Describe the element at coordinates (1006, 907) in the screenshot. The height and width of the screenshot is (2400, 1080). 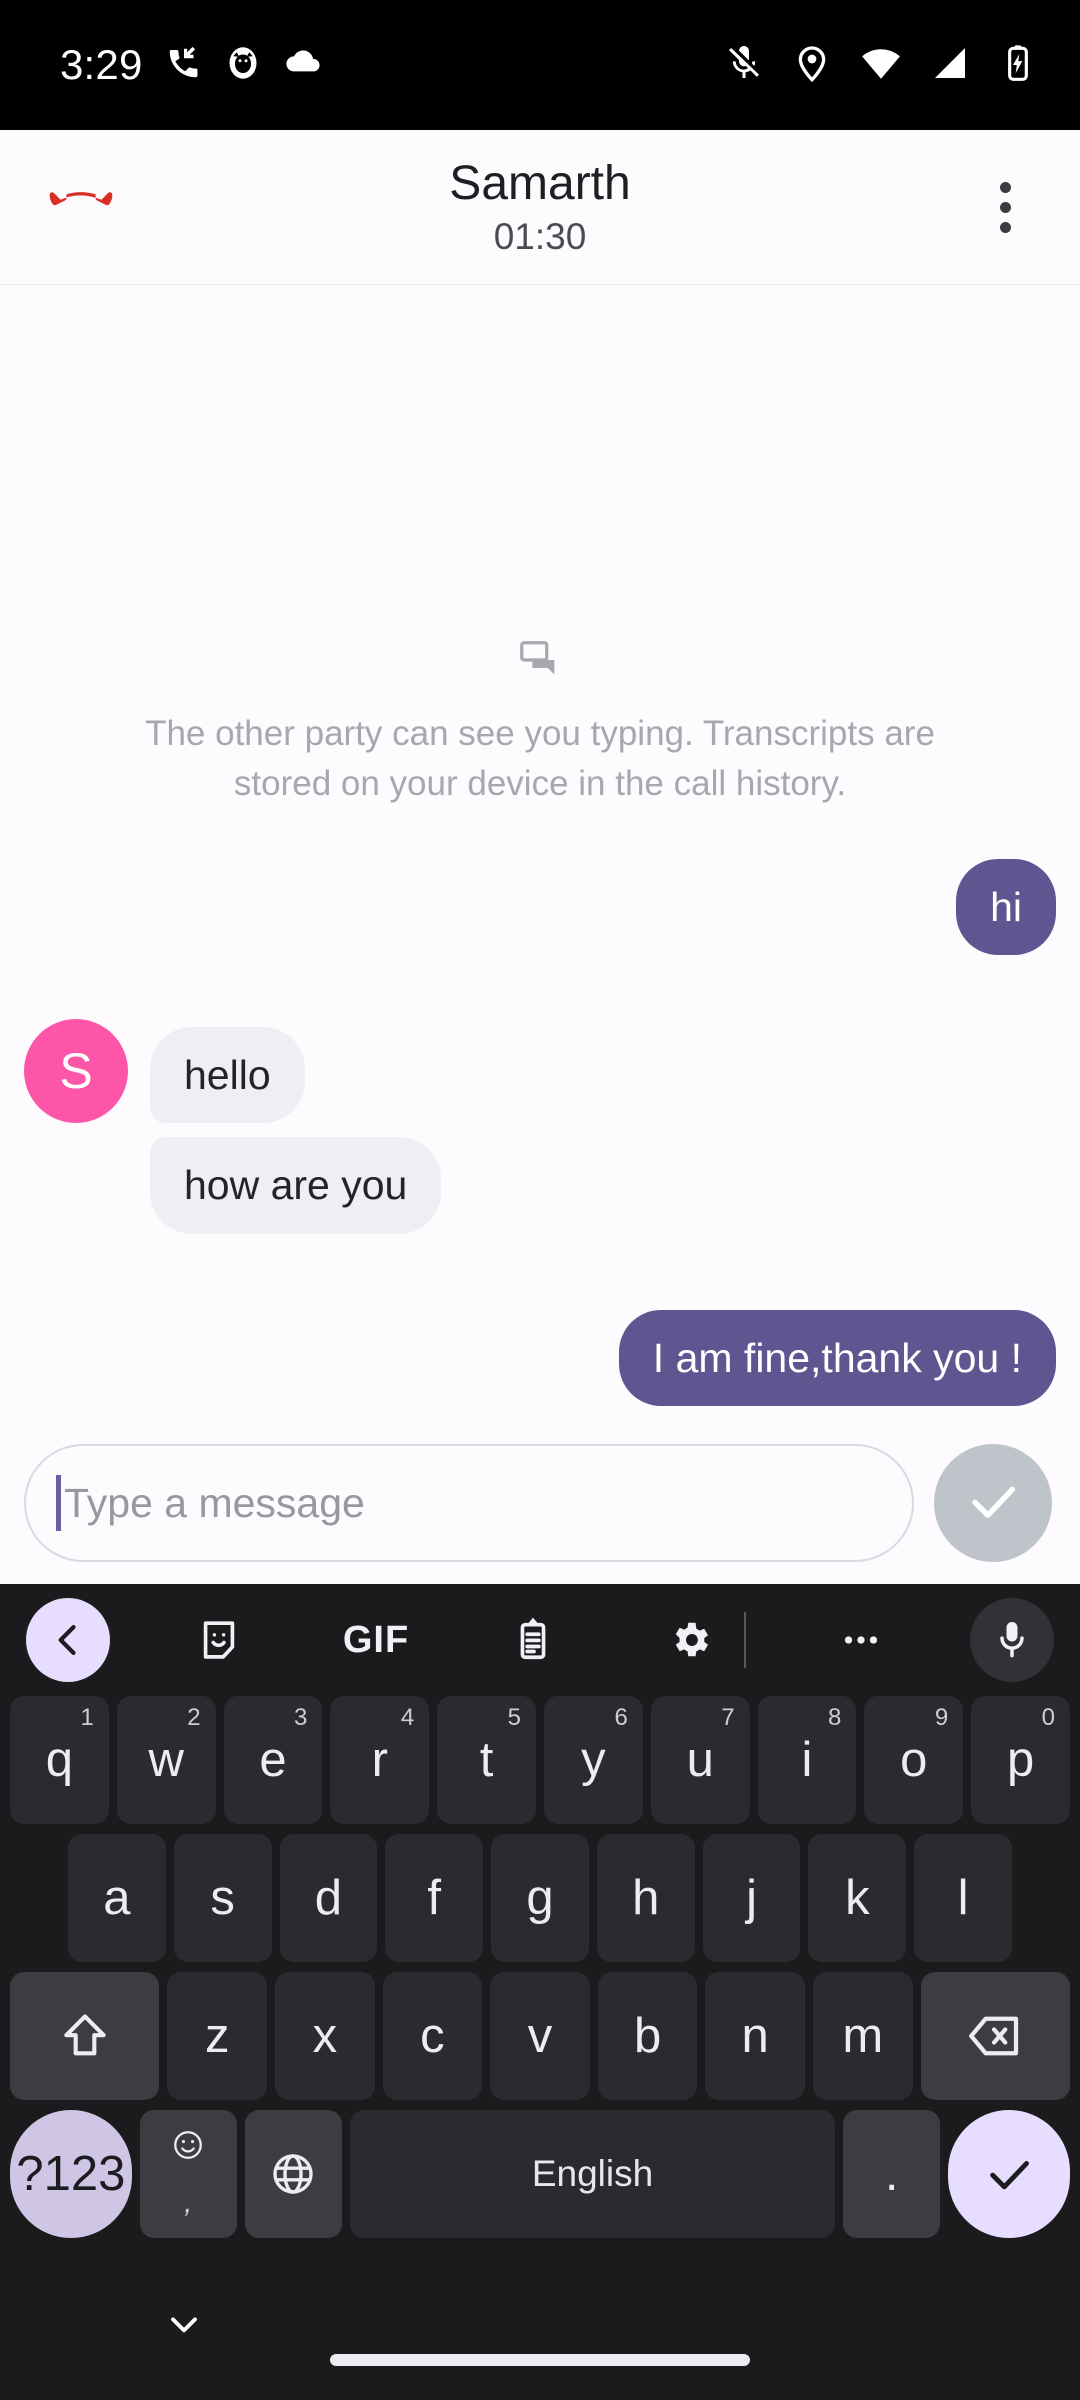
I see `message-bubble: hi` at that location.